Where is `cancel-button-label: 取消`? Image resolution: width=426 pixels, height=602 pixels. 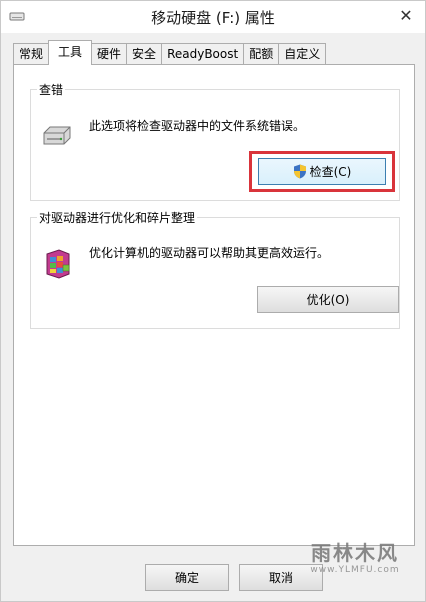 cancel-button-label: 取消 is located at coordinates (280, 578).